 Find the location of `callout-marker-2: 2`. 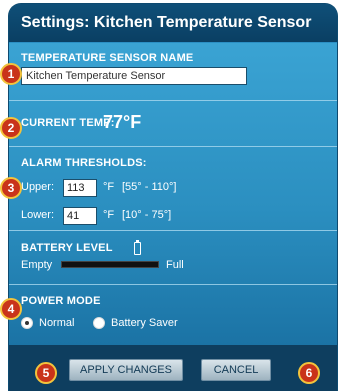

callout-marker-2: 2 is located at coordinates (11, 128).